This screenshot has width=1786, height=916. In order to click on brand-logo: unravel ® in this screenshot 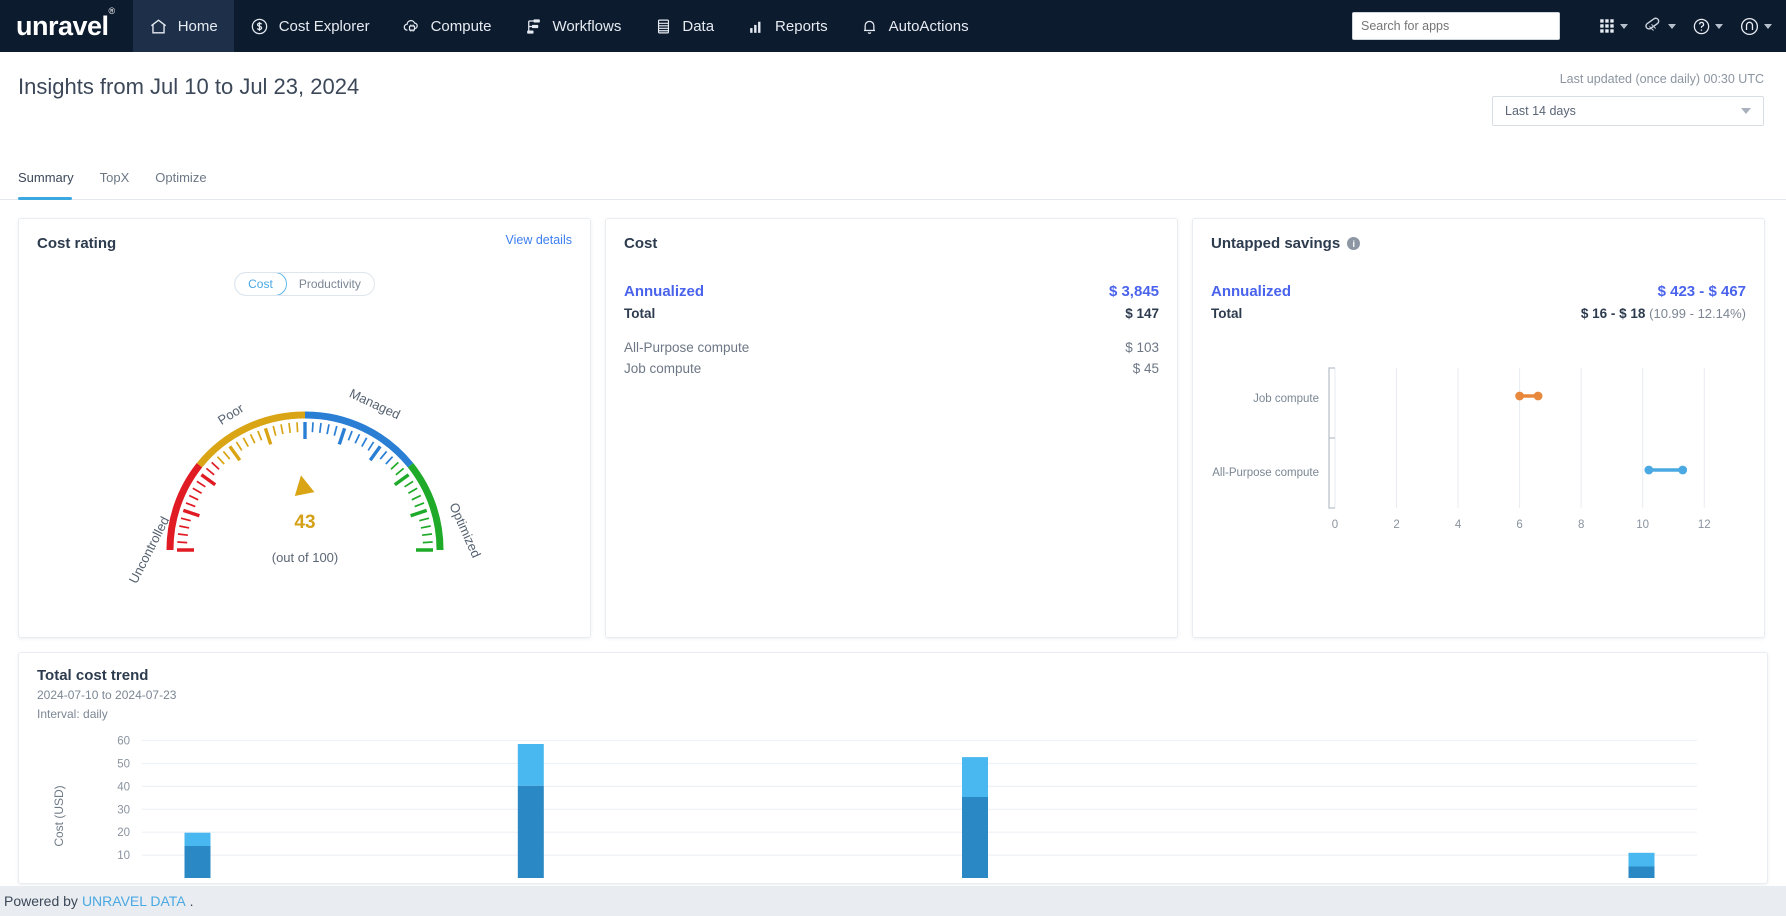, I will do `click(66, 26)`.